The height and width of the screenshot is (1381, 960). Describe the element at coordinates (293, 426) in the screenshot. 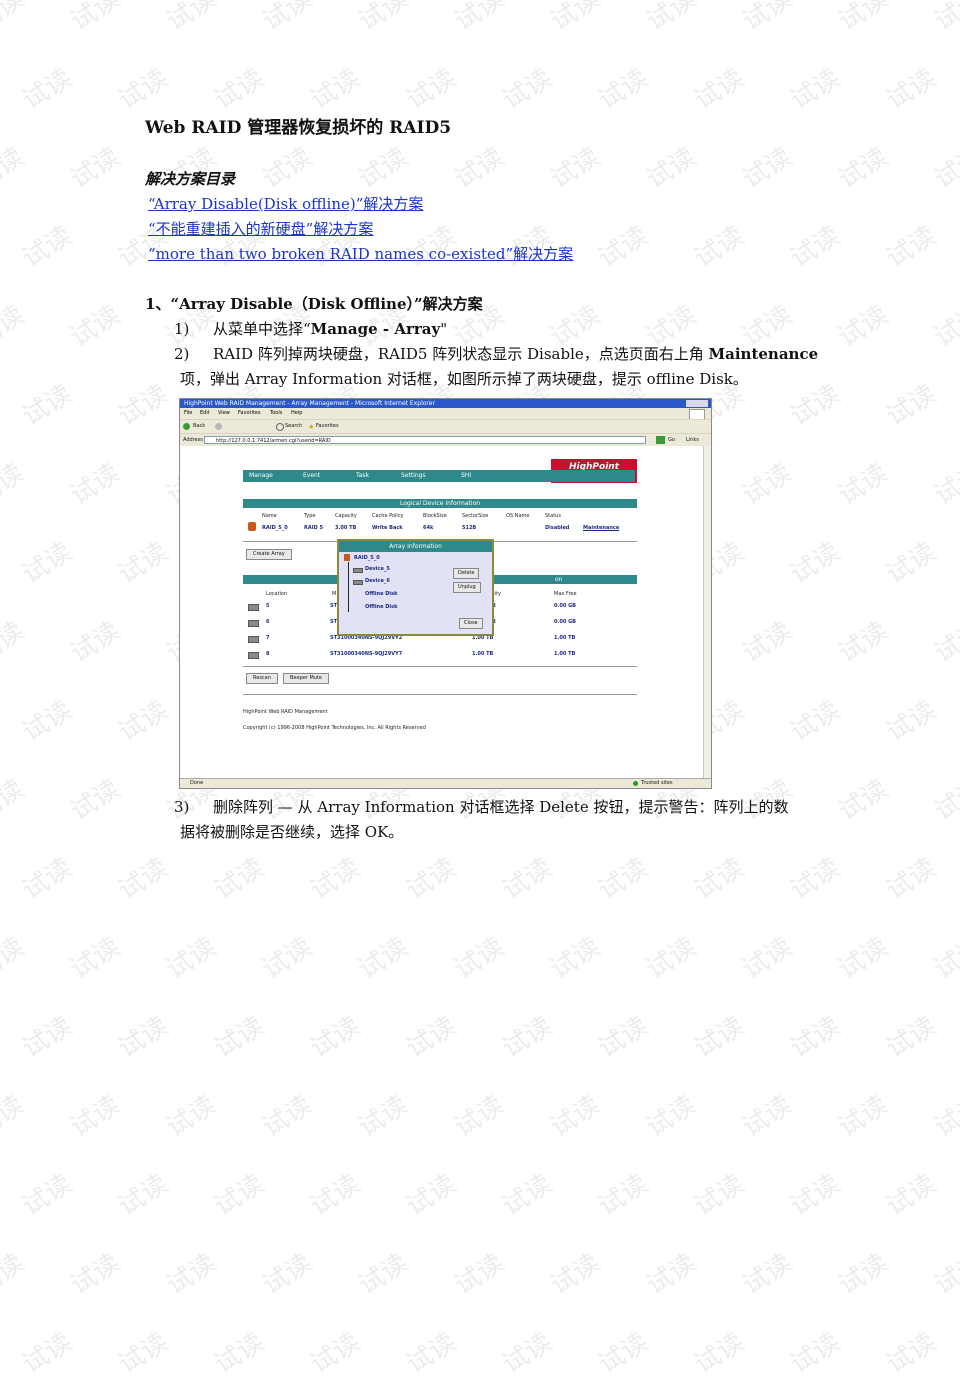

I see `search-label: Search` at that location.